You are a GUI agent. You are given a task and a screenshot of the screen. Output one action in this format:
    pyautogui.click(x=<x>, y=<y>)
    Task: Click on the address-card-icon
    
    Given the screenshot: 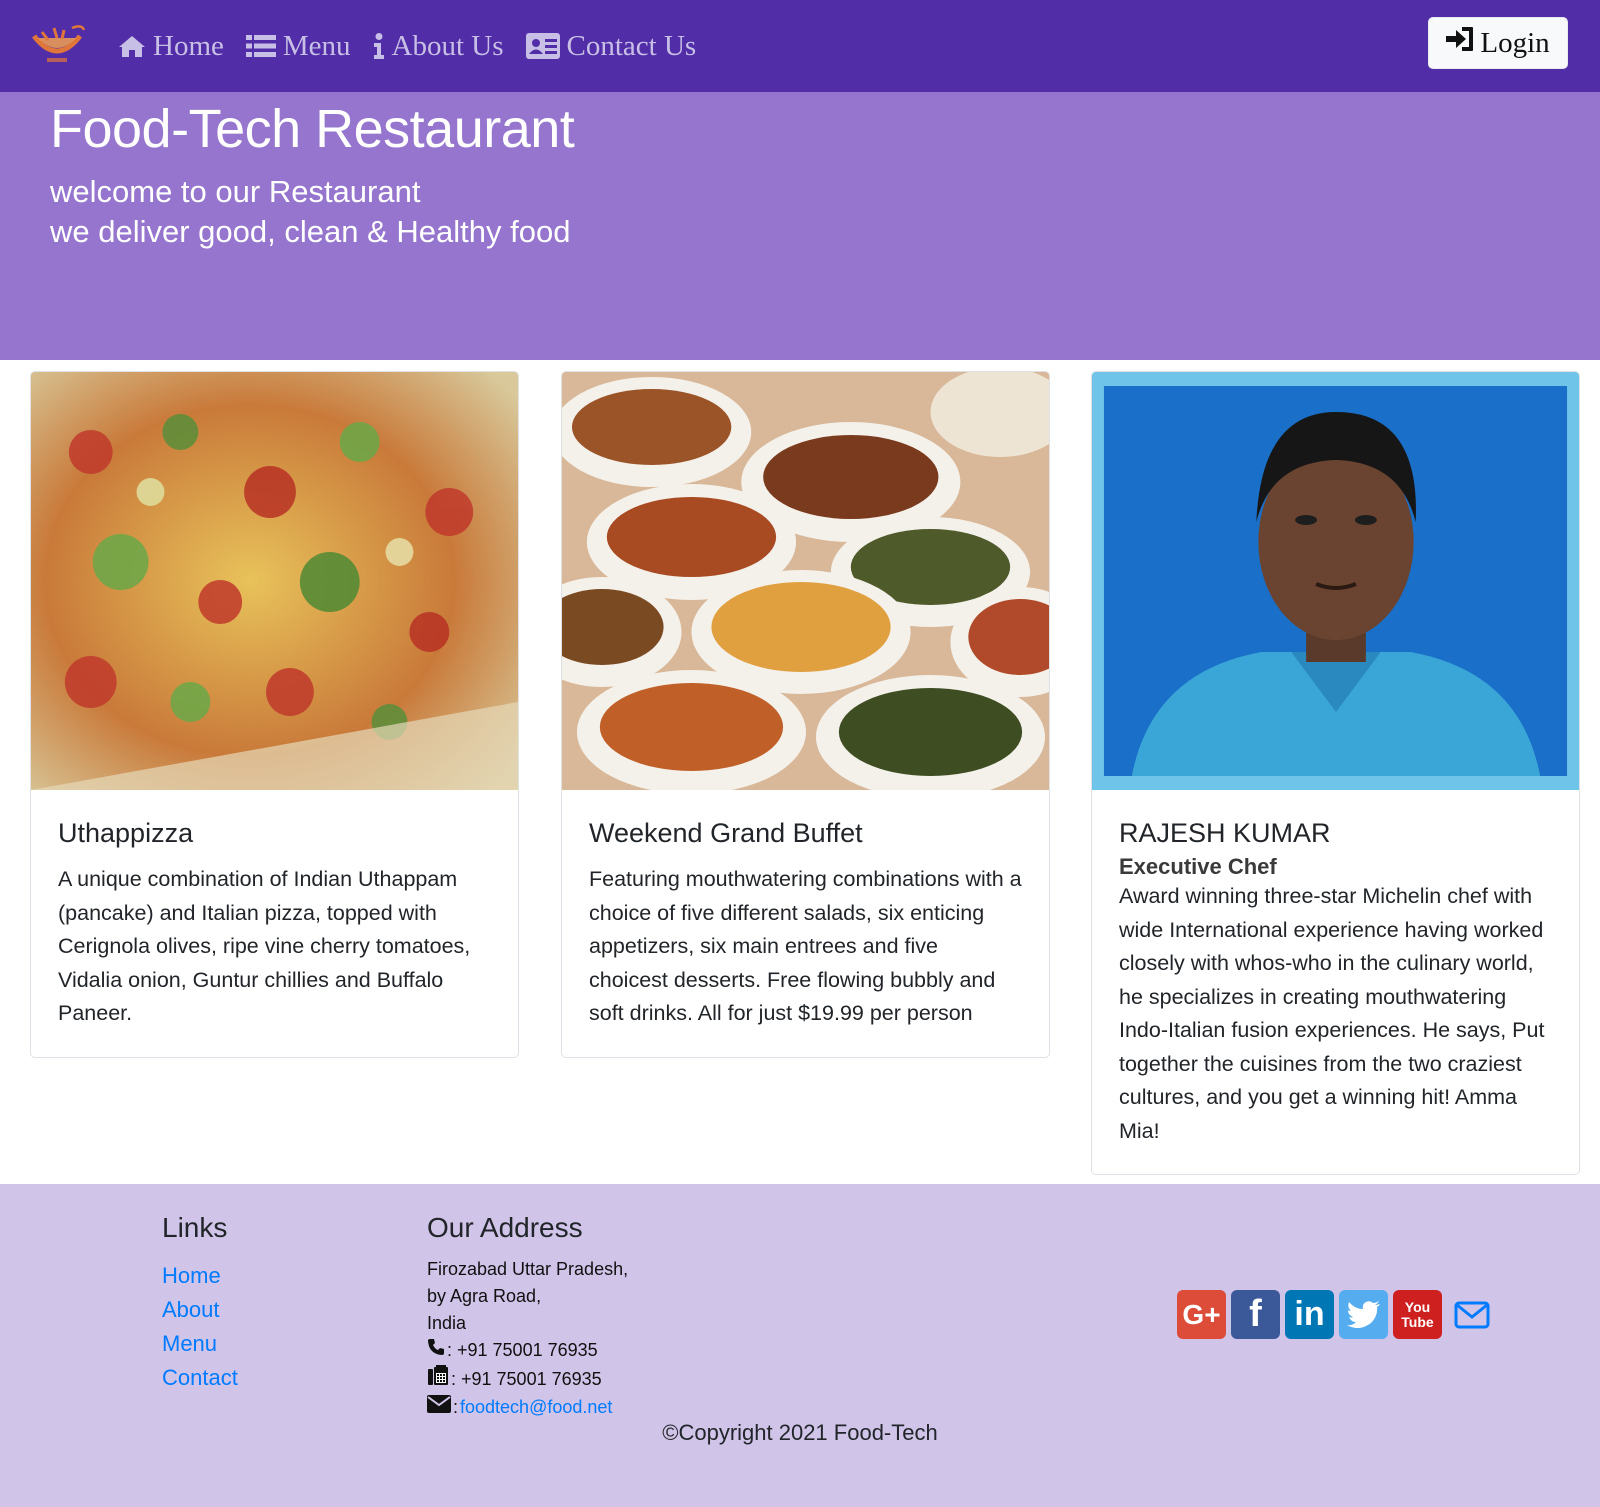 What is the action you would take?
    pyautogui.click(x=542, y=46)
    